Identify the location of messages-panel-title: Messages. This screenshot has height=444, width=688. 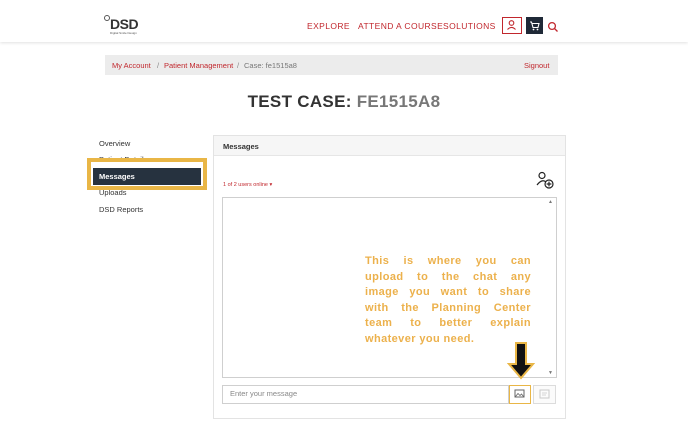
(241, 146).